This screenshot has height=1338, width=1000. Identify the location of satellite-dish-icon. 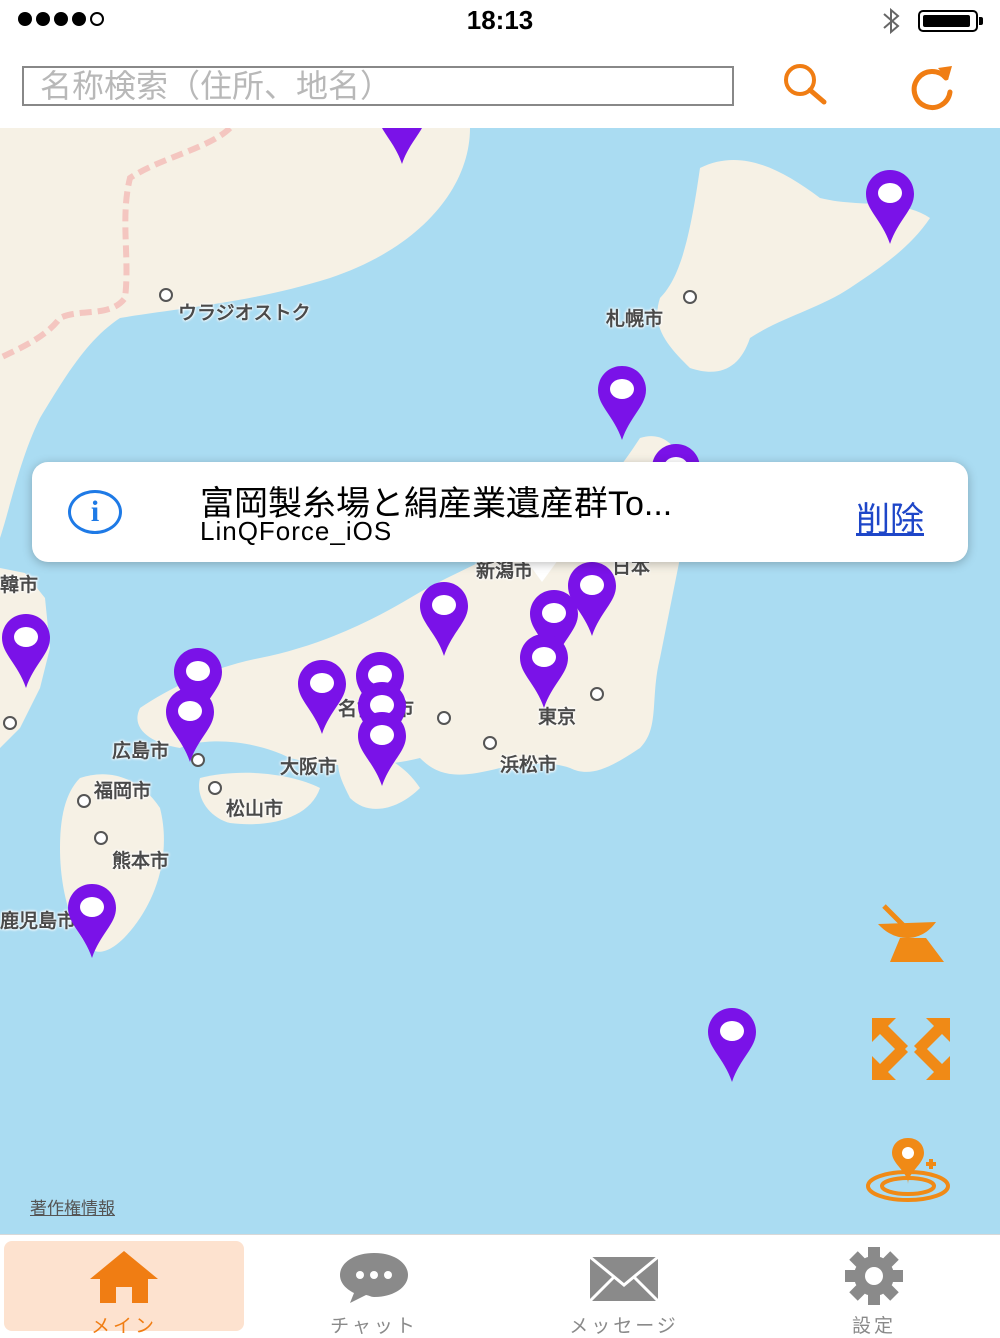
(911, 933).